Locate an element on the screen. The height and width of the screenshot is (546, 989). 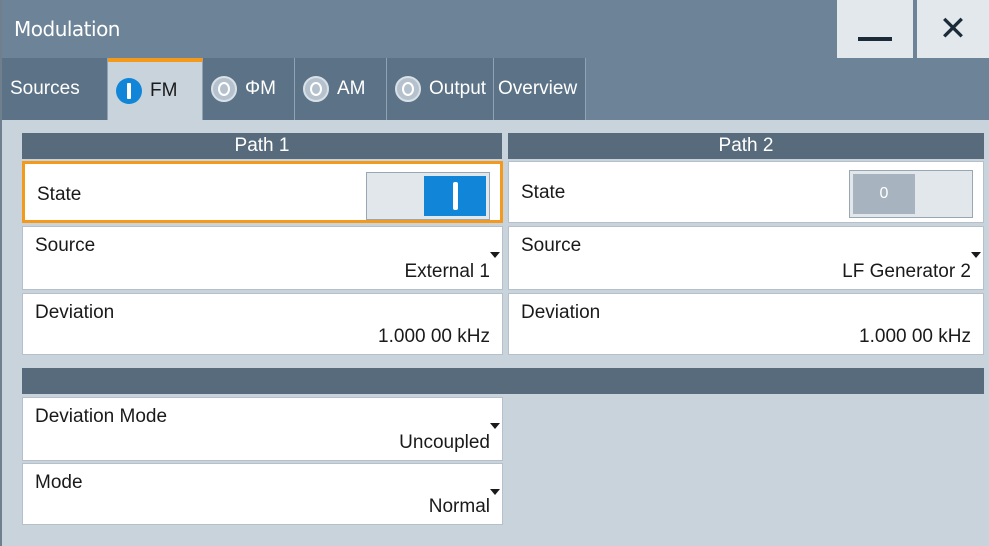
path2-source-field: Source LF Generator 2 is located at coordinates (746, 258).